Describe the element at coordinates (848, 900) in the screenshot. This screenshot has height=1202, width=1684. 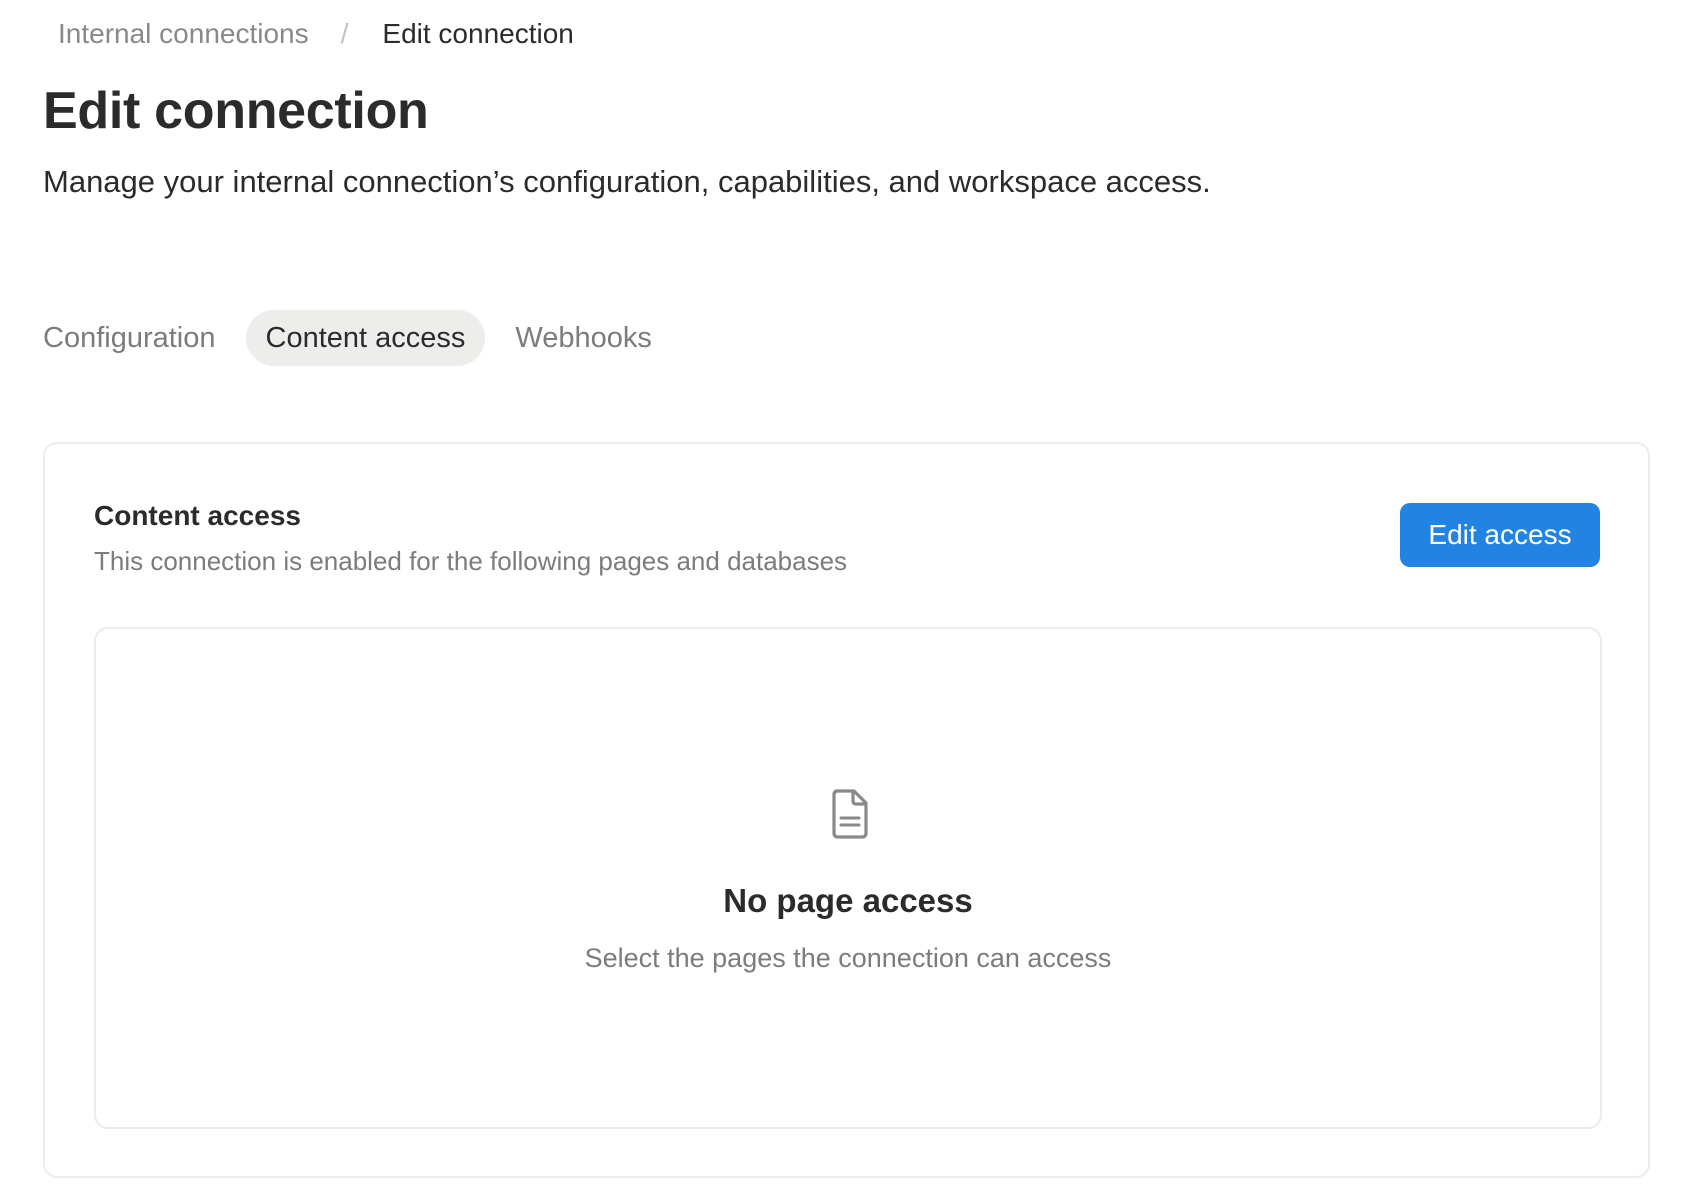
I see `empty-state-title: No page access` at that location.